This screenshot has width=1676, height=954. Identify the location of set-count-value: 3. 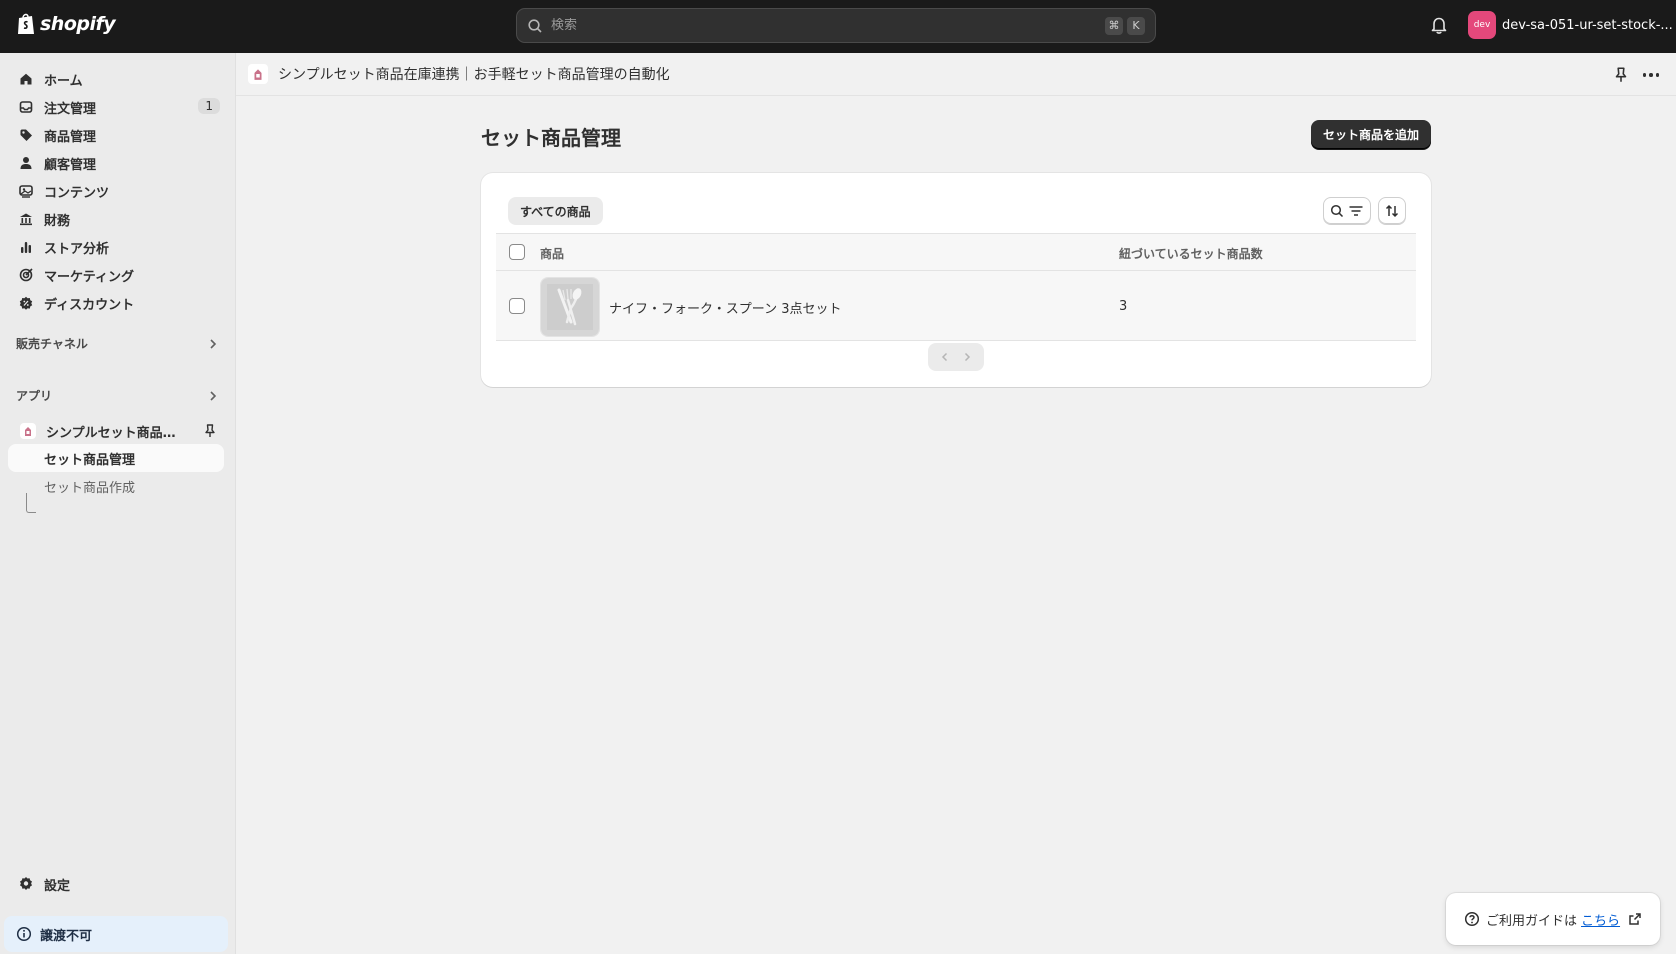
(1123, 306).